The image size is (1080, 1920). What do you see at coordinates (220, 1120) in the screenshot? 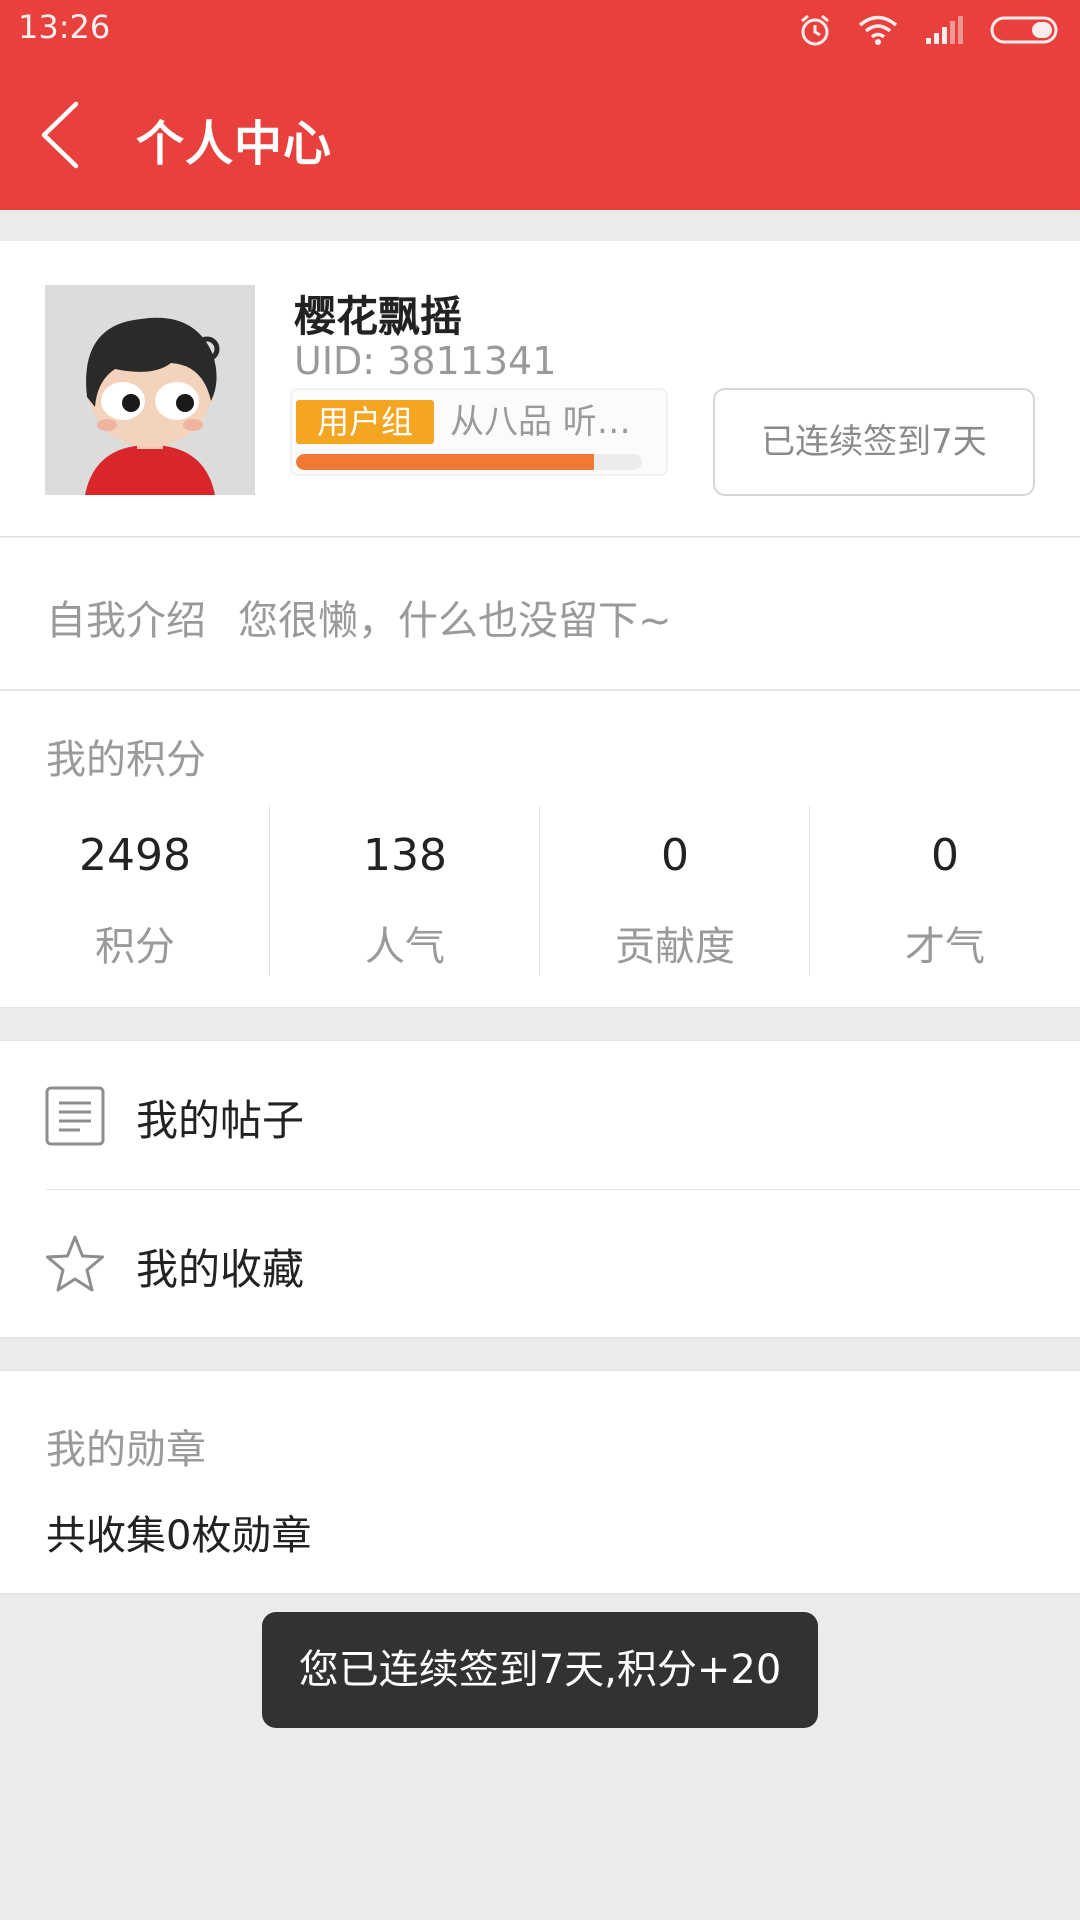
I see `menu-item-label: 我的帖子` at bounding box center [220, 1120].